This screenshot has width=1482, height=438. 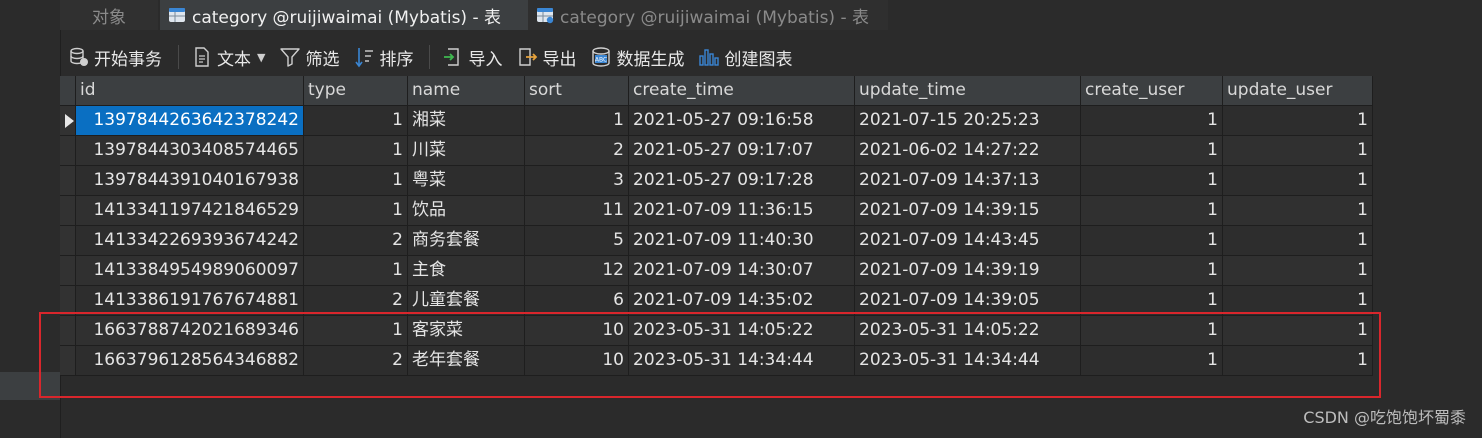 I want to click on tab-objects: 对象, so click(x=109, y=15).